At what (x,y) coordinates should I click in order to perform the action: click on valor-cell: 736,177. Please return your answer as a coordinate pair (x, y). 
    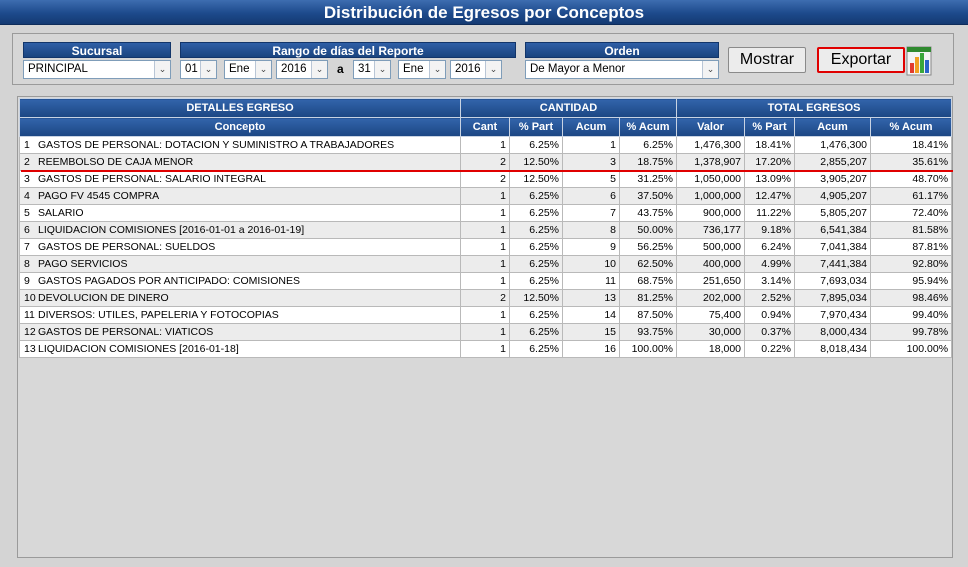
    Looking at the image, I should click on (711, 230).